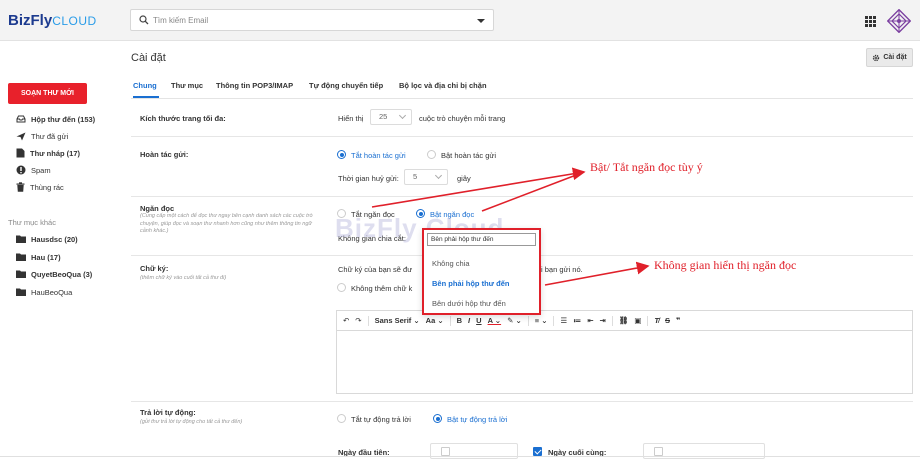  I want to click on space-arrow, so click(597, 273).